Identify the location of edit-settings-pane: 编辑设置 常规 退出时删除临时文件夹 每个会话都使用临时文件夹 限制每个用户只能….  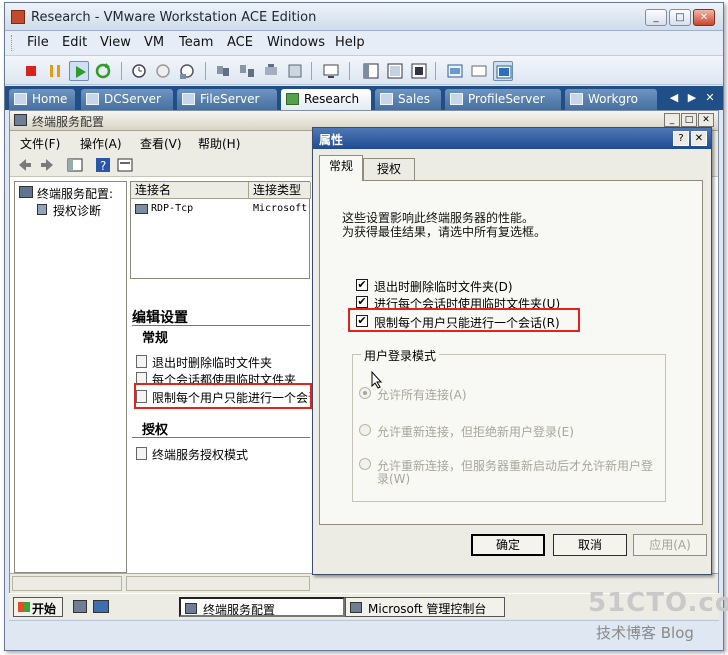
(221, 426).